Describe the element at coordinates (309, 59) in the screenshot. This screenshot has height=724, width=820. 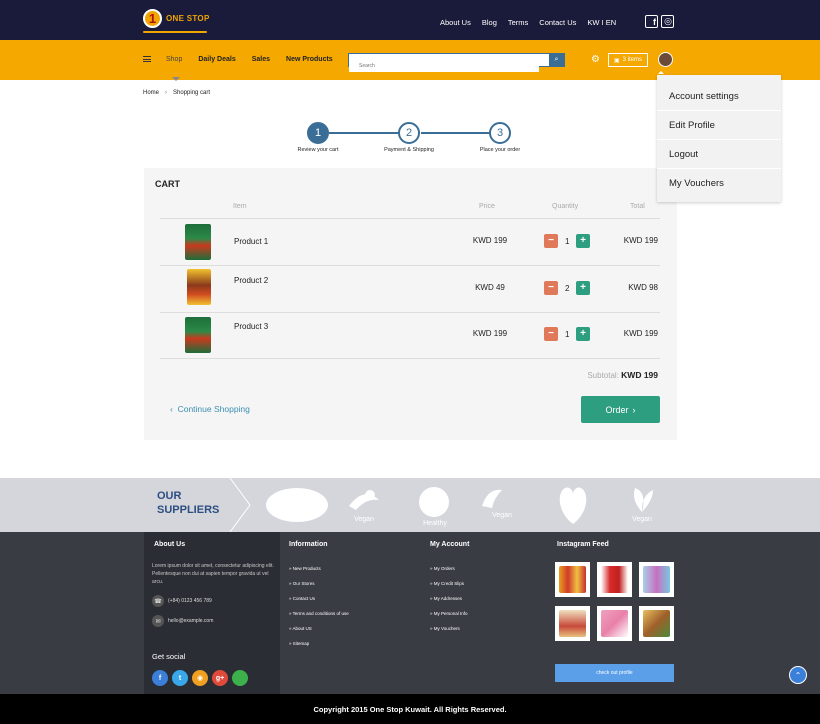
I see `nav-new-products: New Products` at that location.